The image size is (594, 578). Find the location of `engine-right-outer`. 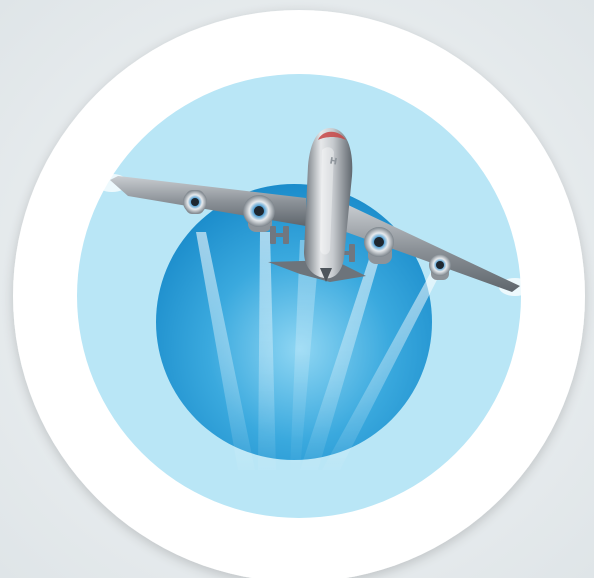

engine-right-outer is located at coordinates (440, 267).